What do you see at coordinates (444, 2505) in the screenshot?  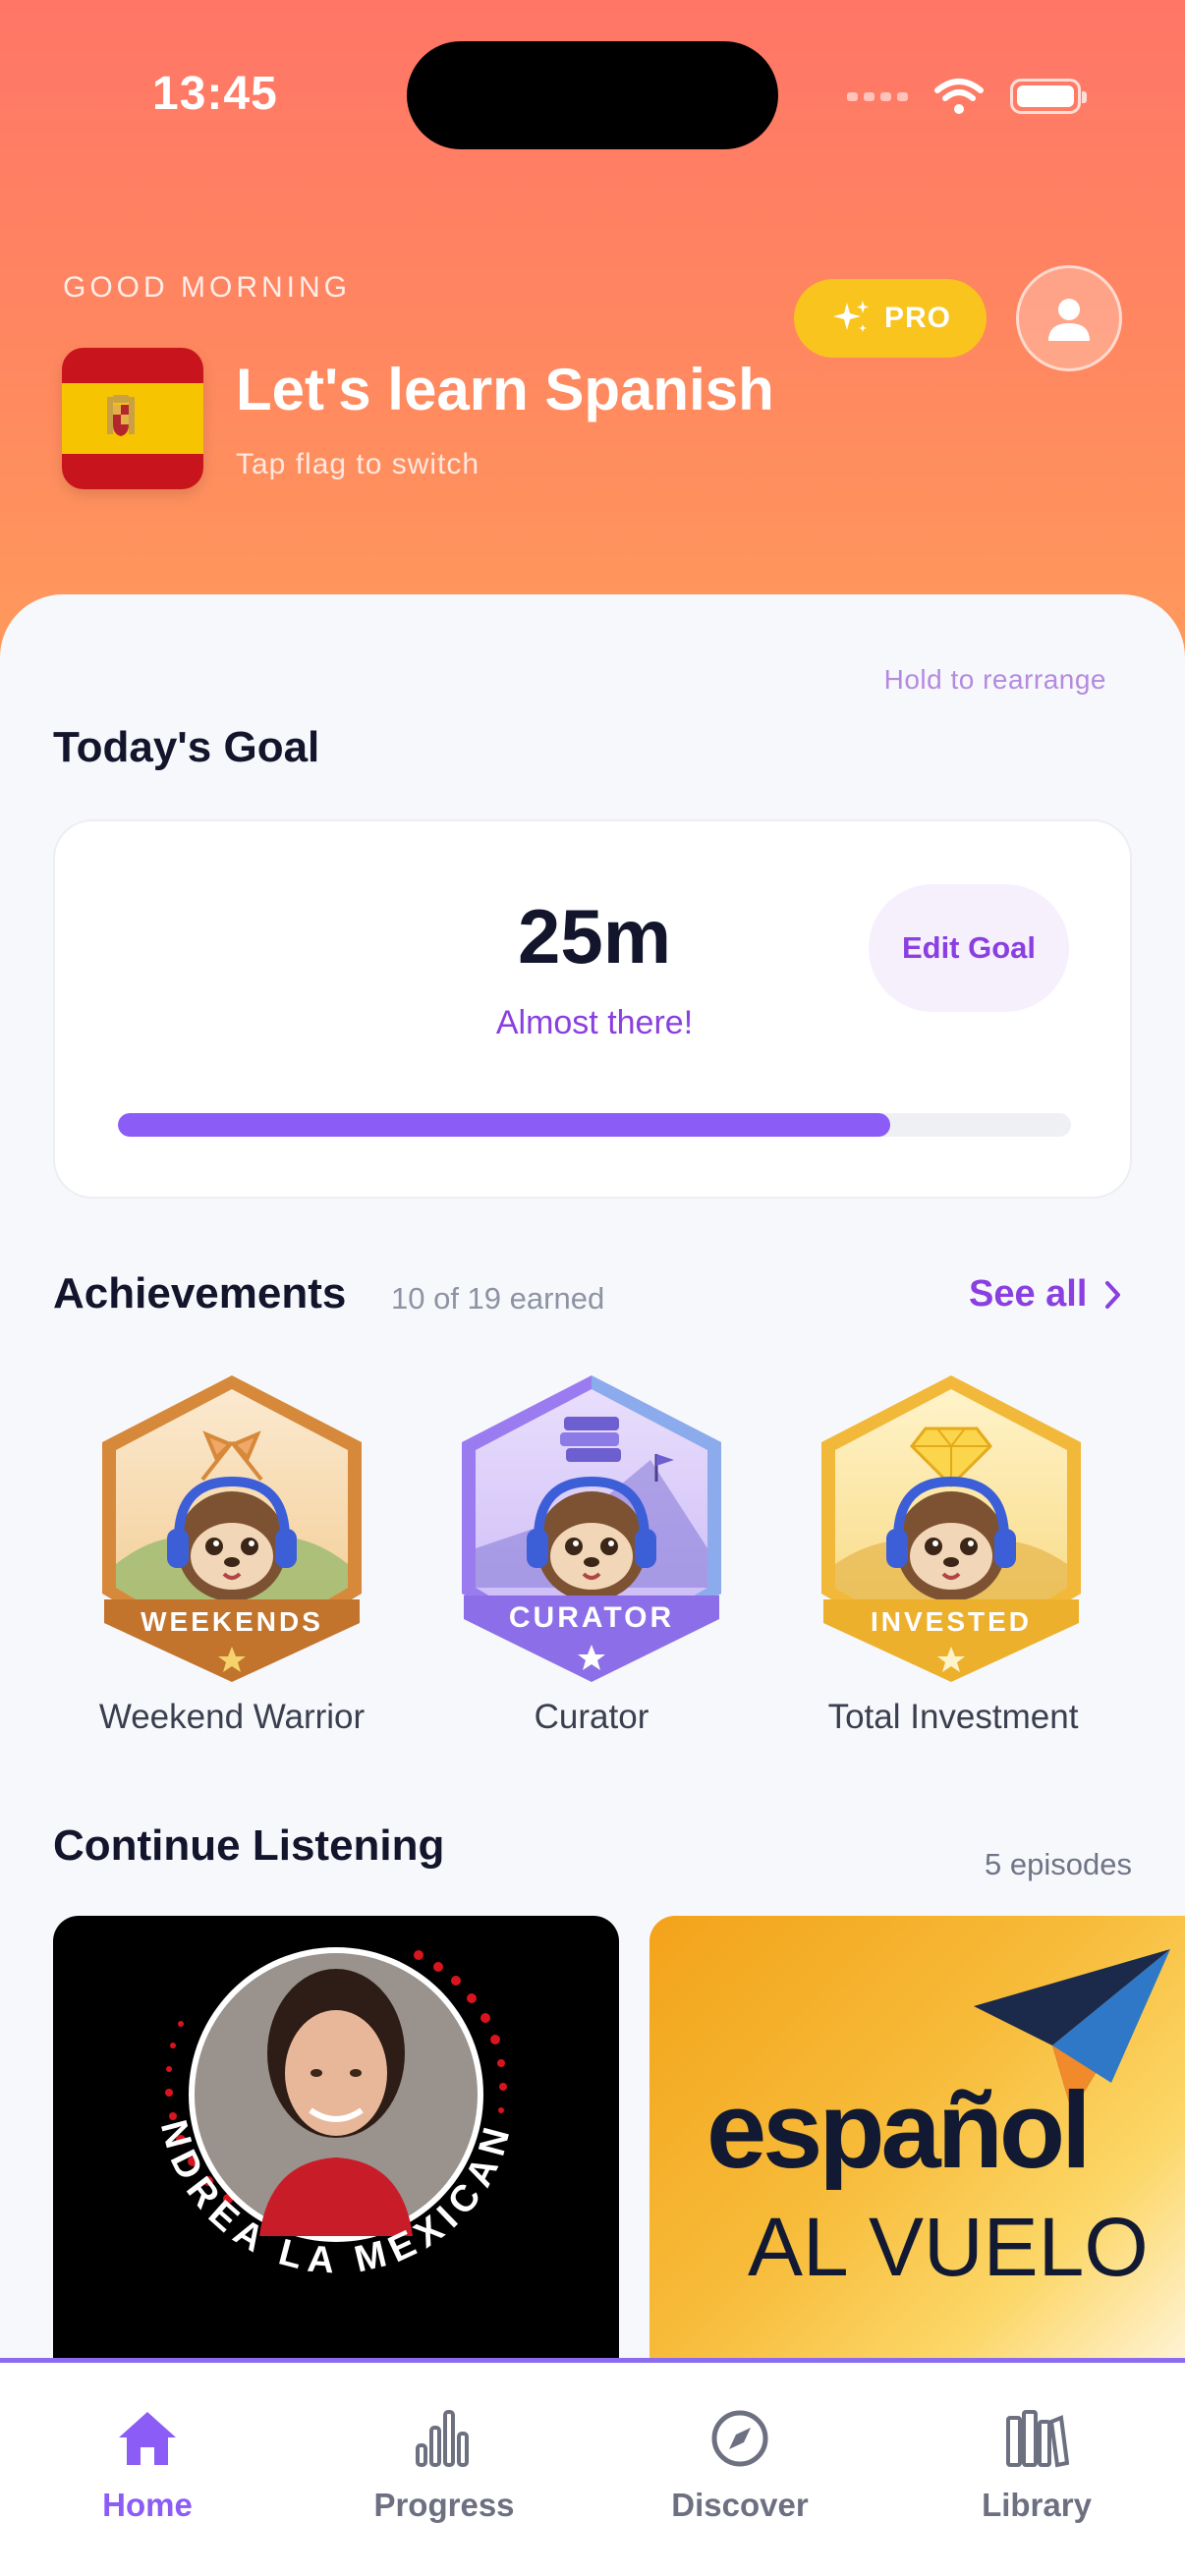 I see `tab-label: Progress` at bounding box center [444, 2505].